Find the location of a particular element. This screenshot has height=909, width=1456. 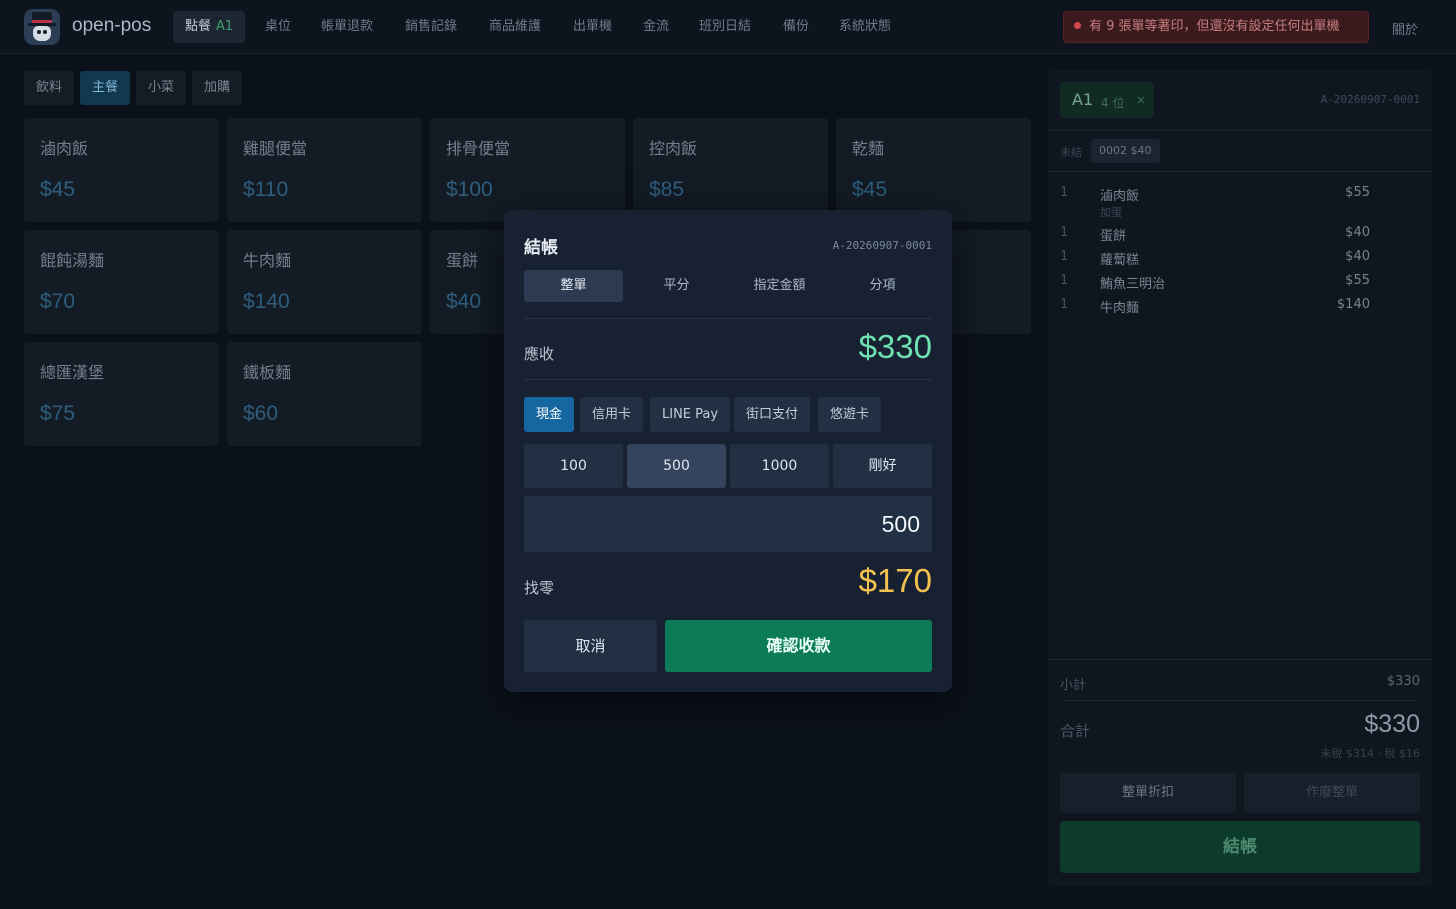

nav-payments: 金流 is located at coordinates (656, 27).